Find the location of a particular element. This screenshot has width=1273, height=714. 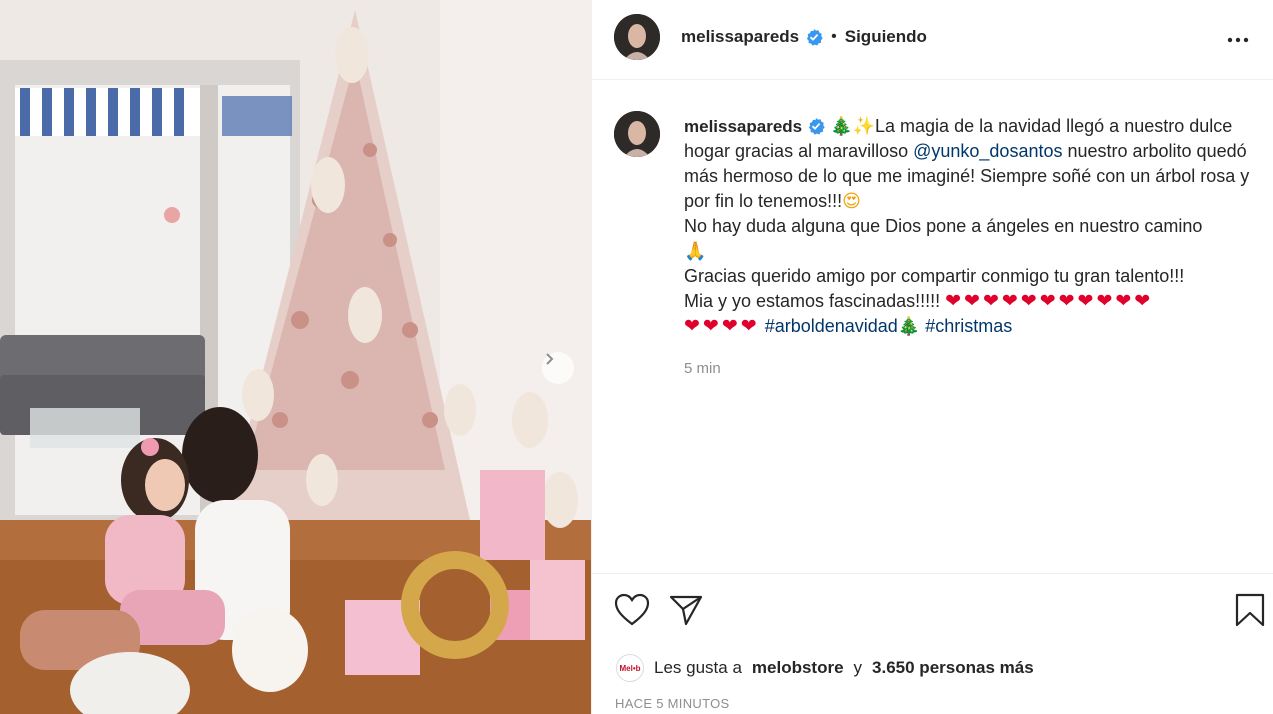

bookmark-icon is located at coordinates (1250, 610).